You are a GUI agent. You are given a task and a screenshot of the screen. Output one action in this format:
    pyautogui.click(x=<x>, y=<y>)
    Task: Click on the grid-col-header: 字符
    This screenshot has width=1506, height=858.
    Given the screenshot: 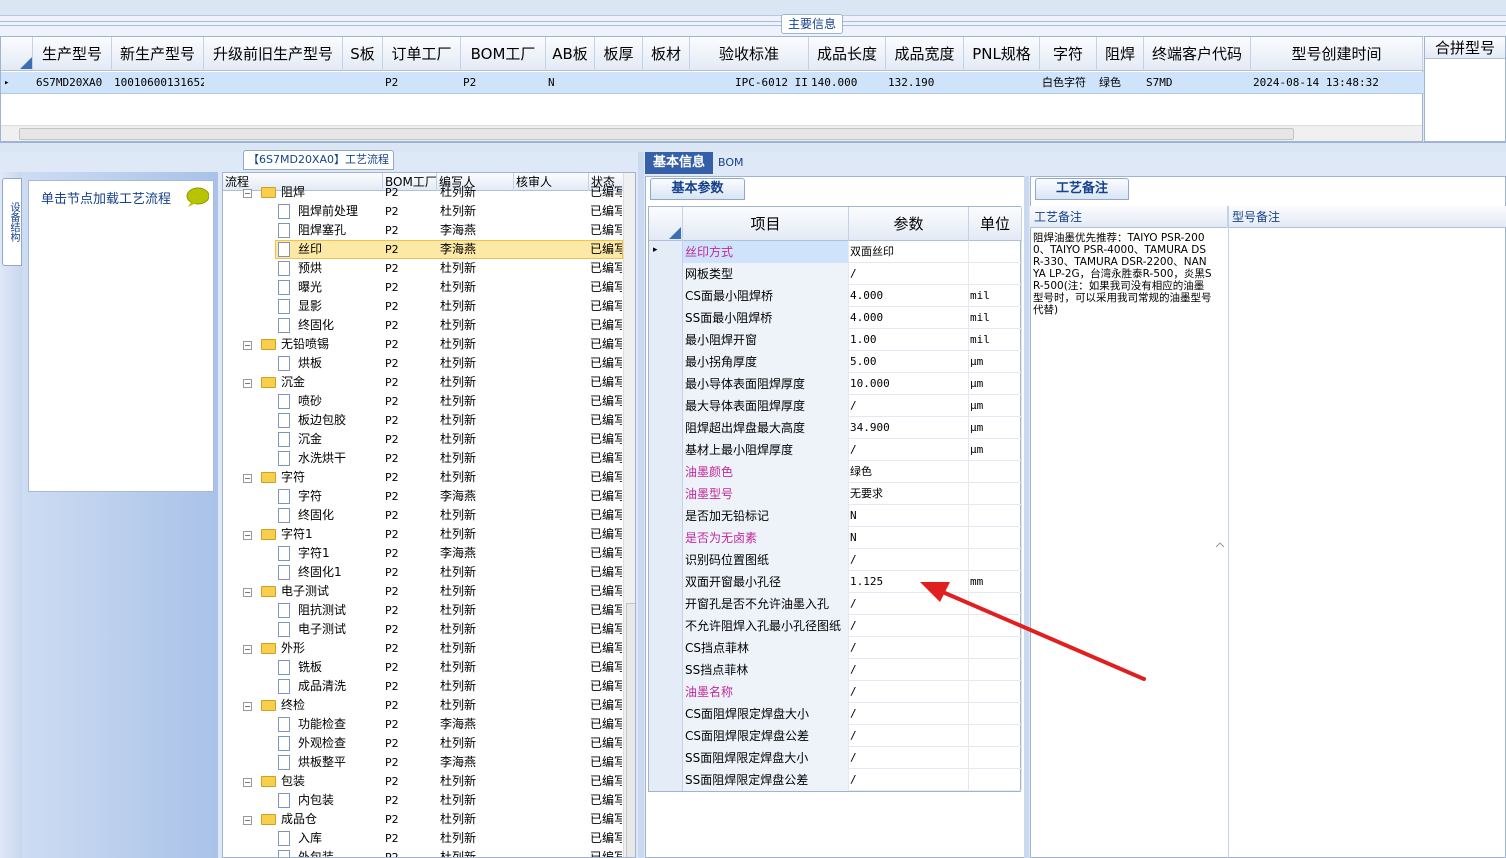 What is the action you would take?
    pyautogui.click(x=1068, y=54)
    